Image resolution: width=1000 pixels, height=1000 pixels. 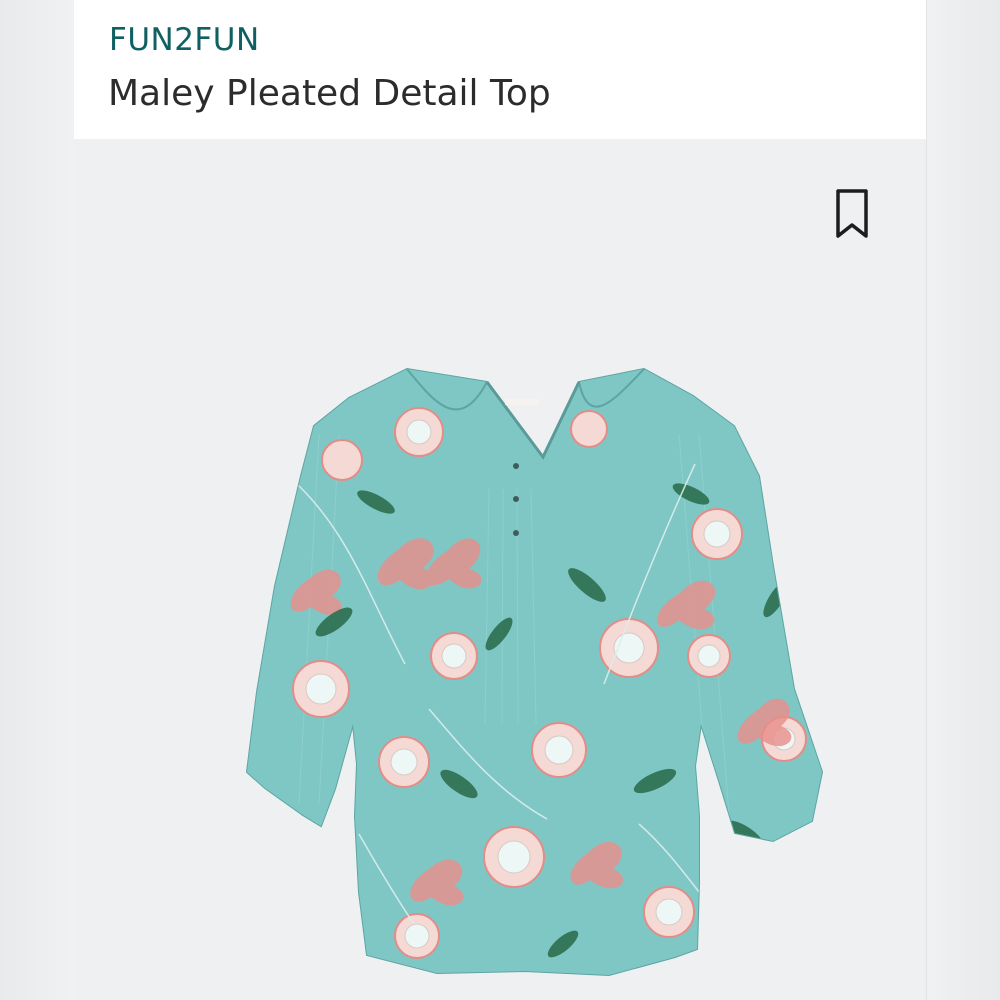 I want to click on right-edge-divider, so click(x=926, y=500).